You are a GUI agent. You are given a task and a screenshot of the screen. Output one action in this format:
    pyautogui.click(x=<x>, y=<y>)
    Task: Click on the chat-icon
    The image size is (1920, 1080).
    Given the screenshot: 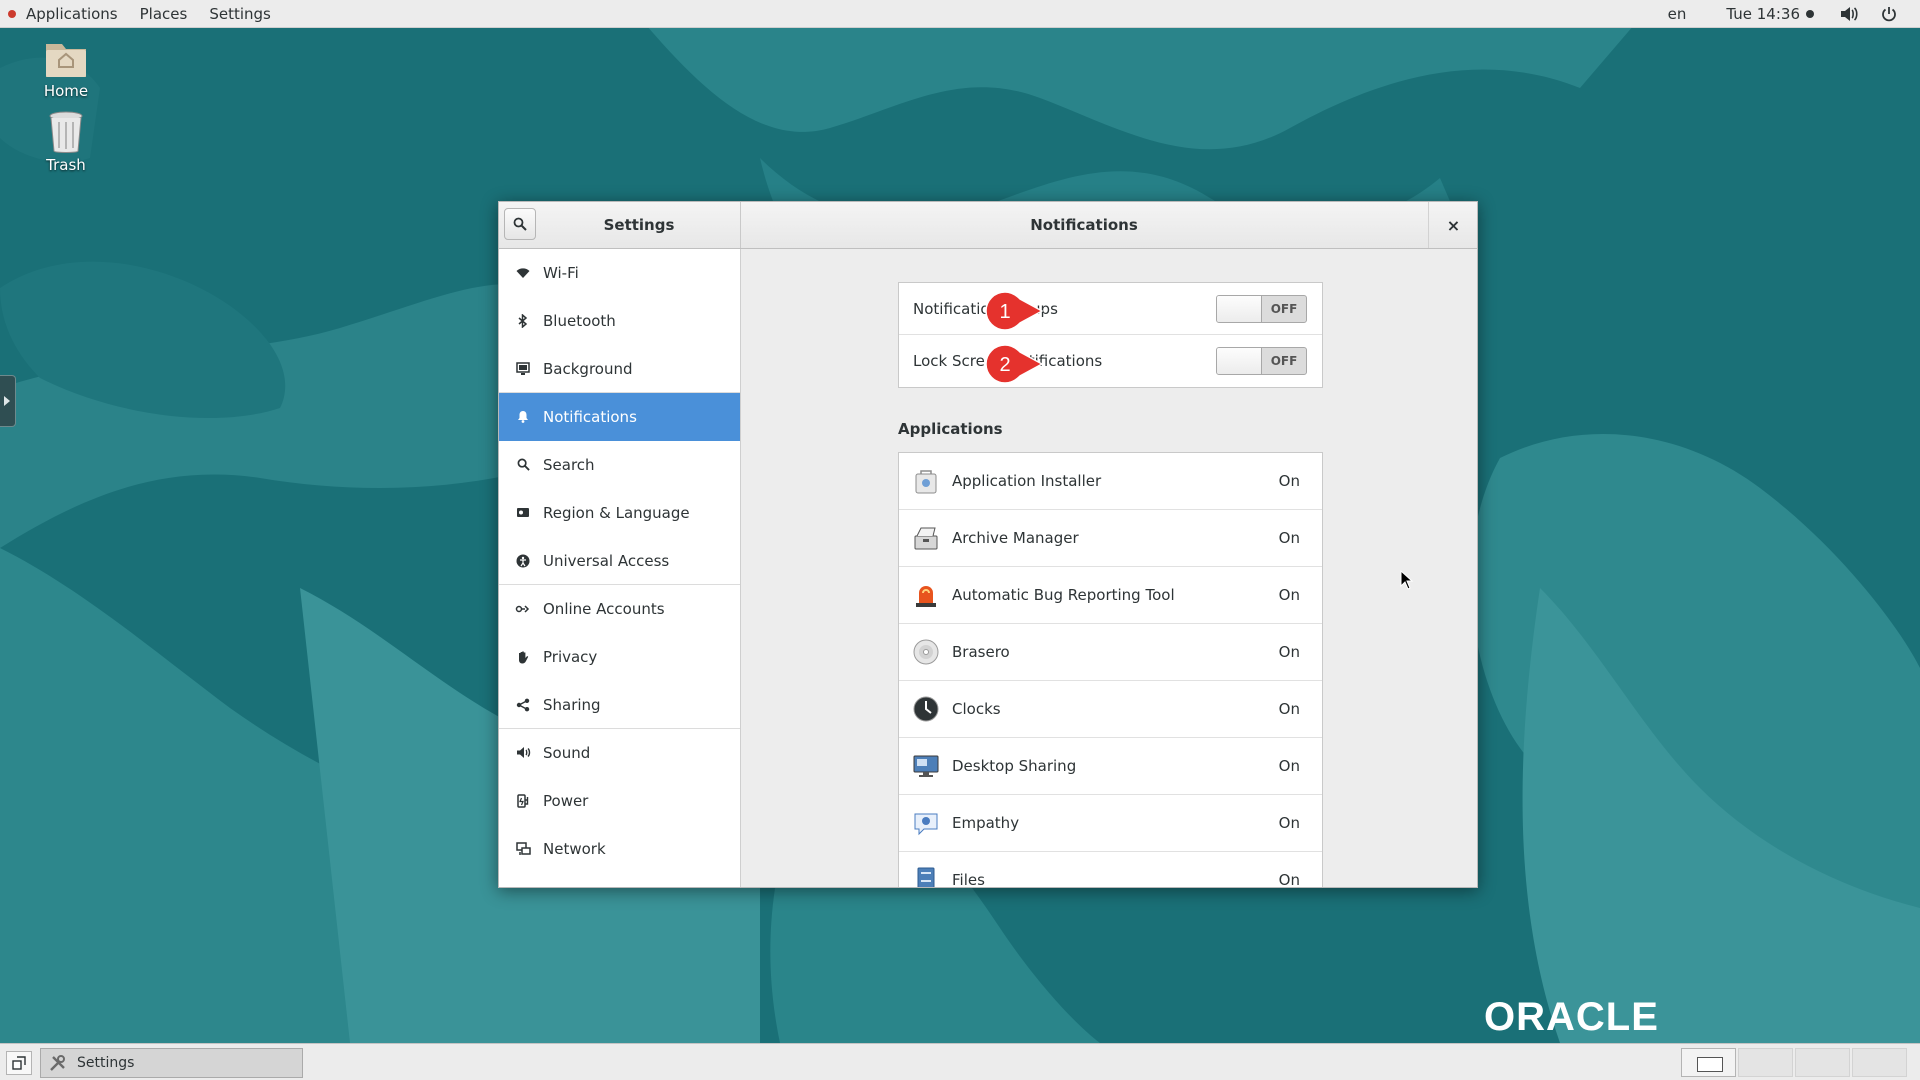 What is the action you would take?
    pyautogui.click(x=926, y=824)
    